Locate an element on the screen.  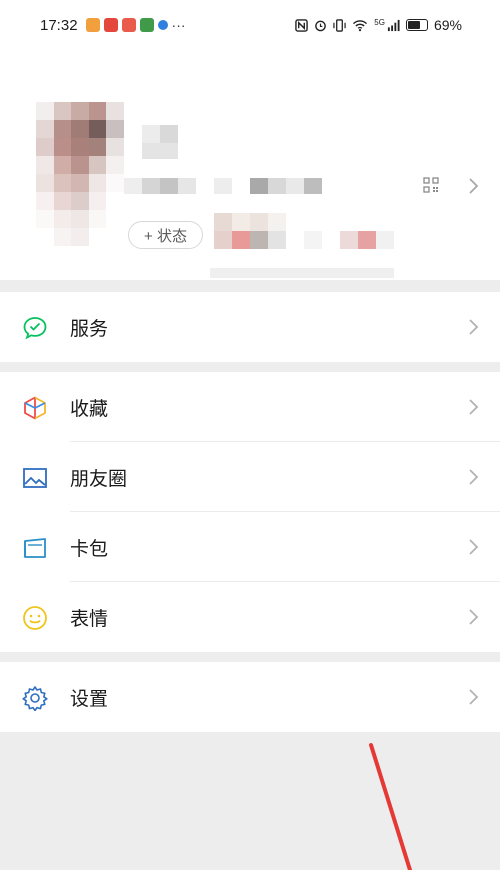
signal-label: 5G is located at coordinates (379, 22).